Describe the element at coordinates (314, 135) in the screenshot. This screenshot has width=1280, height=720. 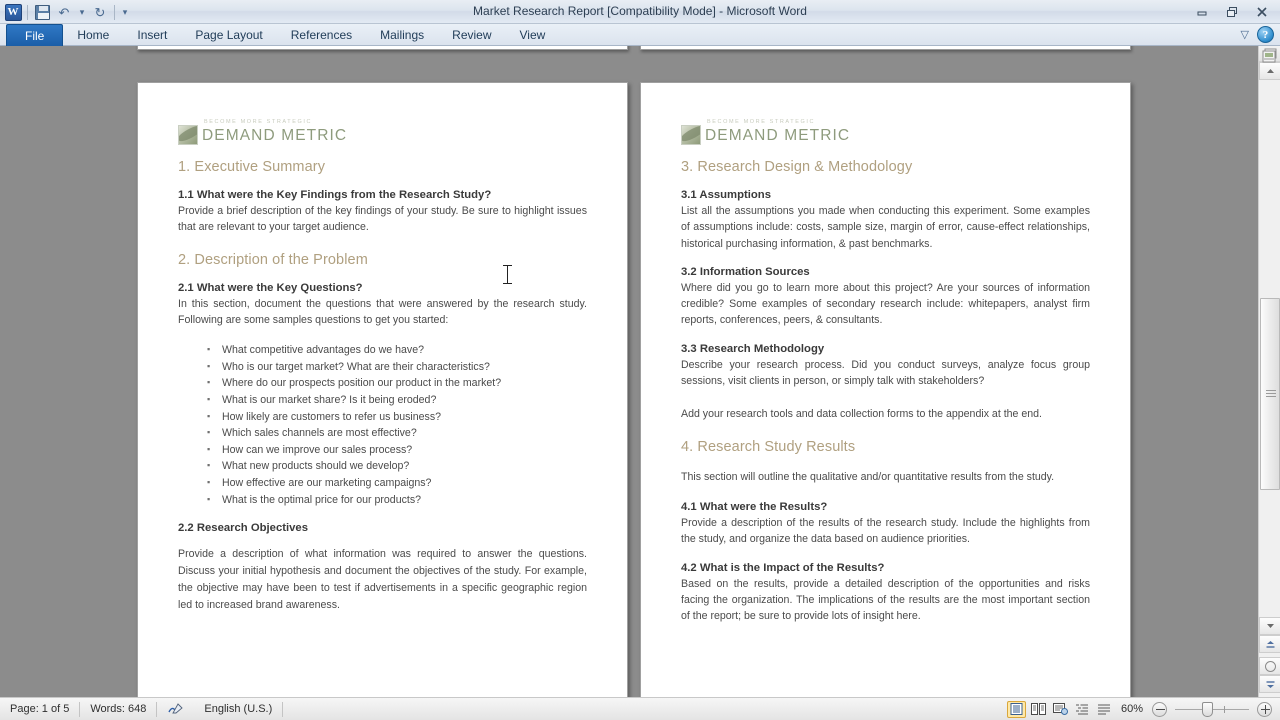
I see `logo-name-part2: Metric` at that location.